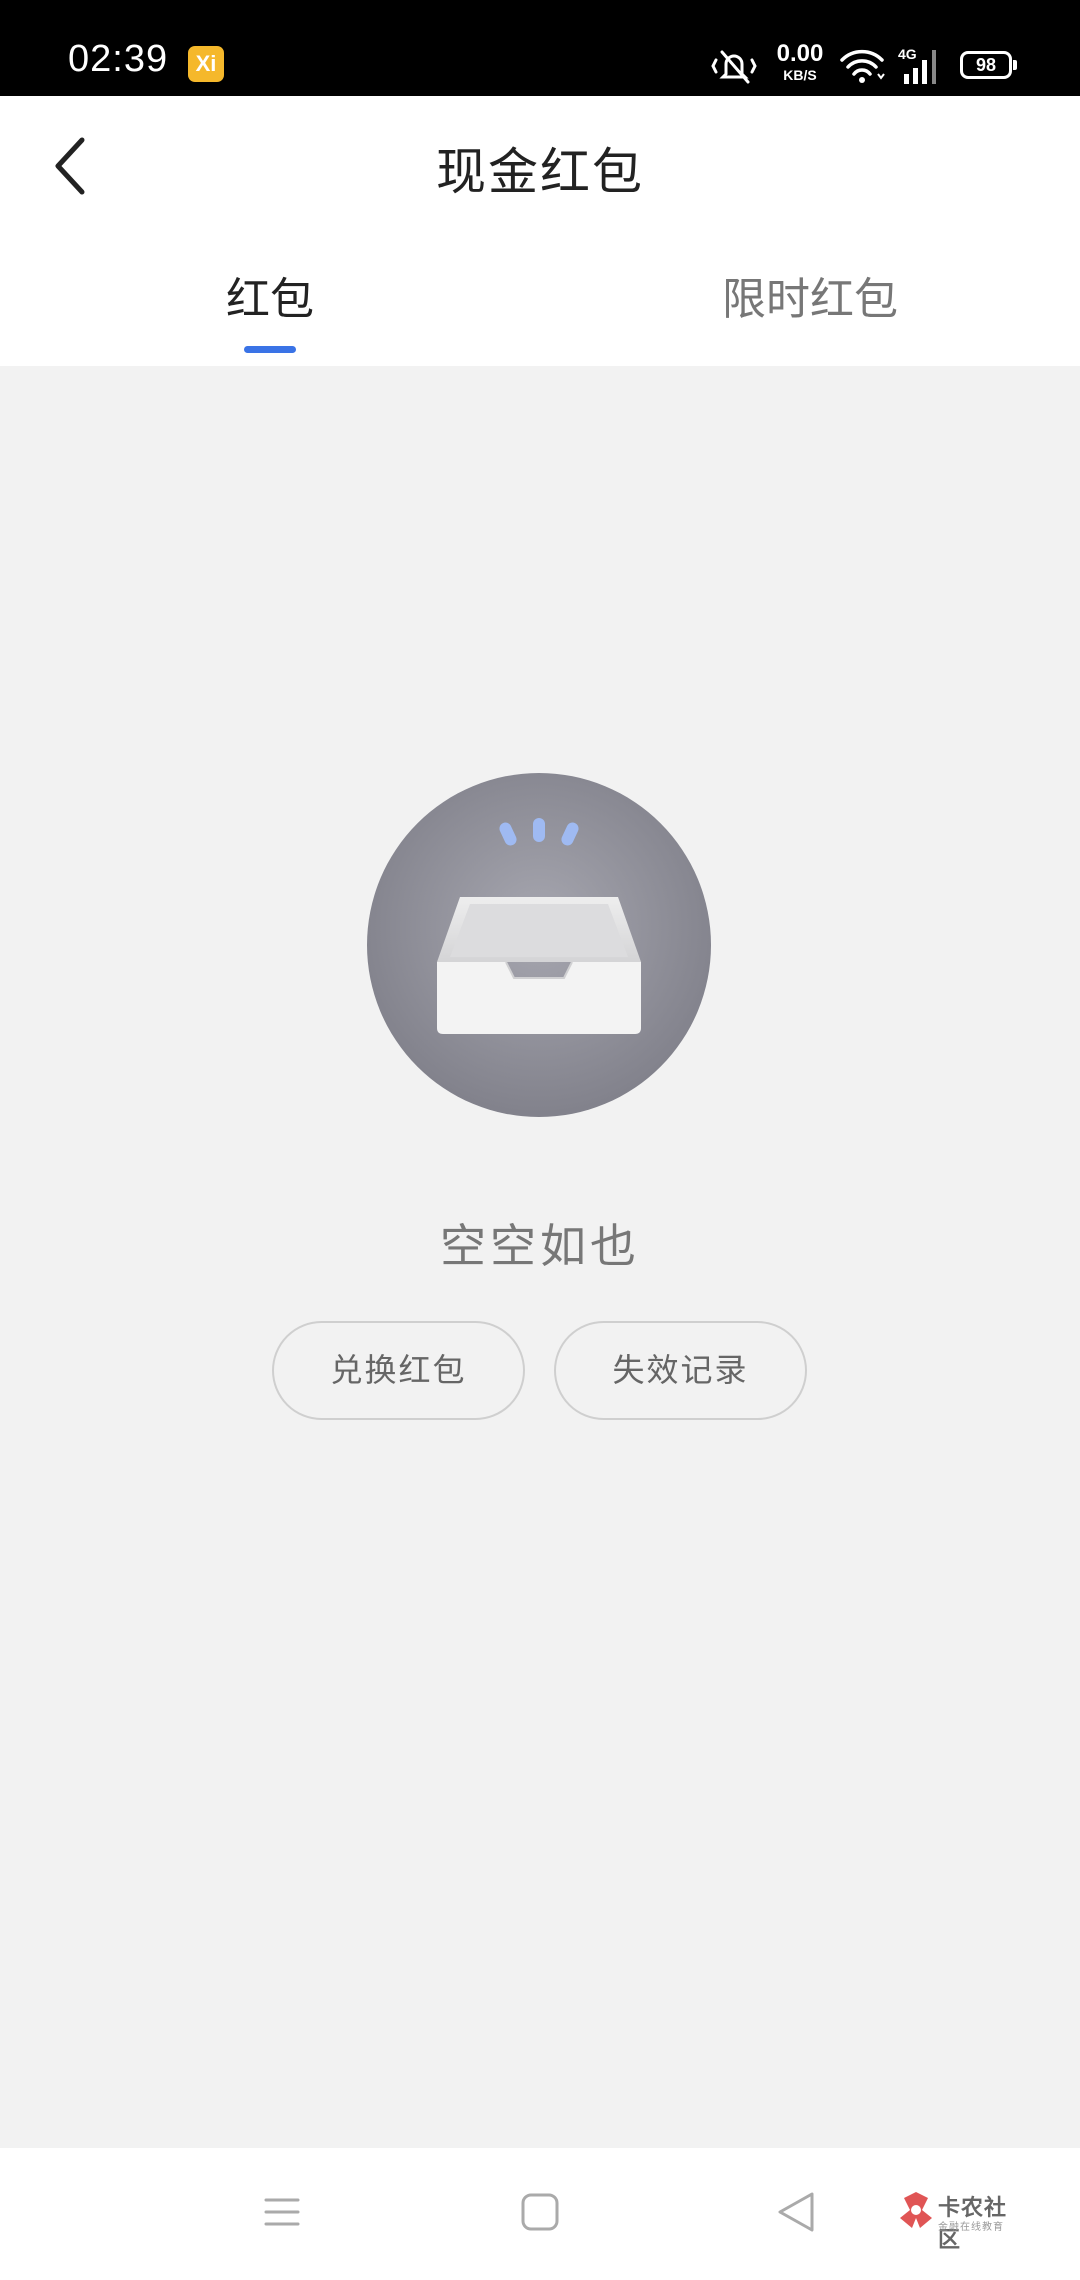 The height and width of the screenshot is (2280, 1080). Describe the element at coordinates (540, 172) in the screenshot. I see `page-title: 现金红包` at that location.